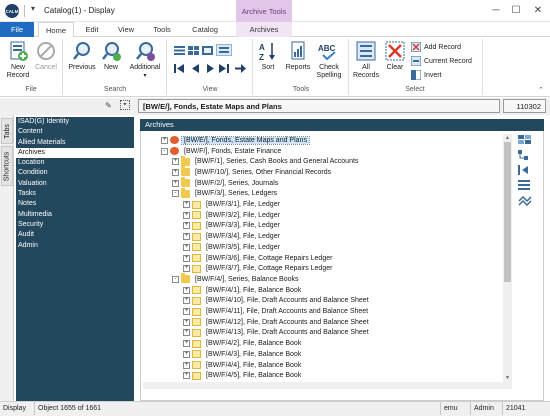 Image resolution: width=550 pixels, height=416 pixels. I want to click on horizontal-scrollbar, so click(327, 385).